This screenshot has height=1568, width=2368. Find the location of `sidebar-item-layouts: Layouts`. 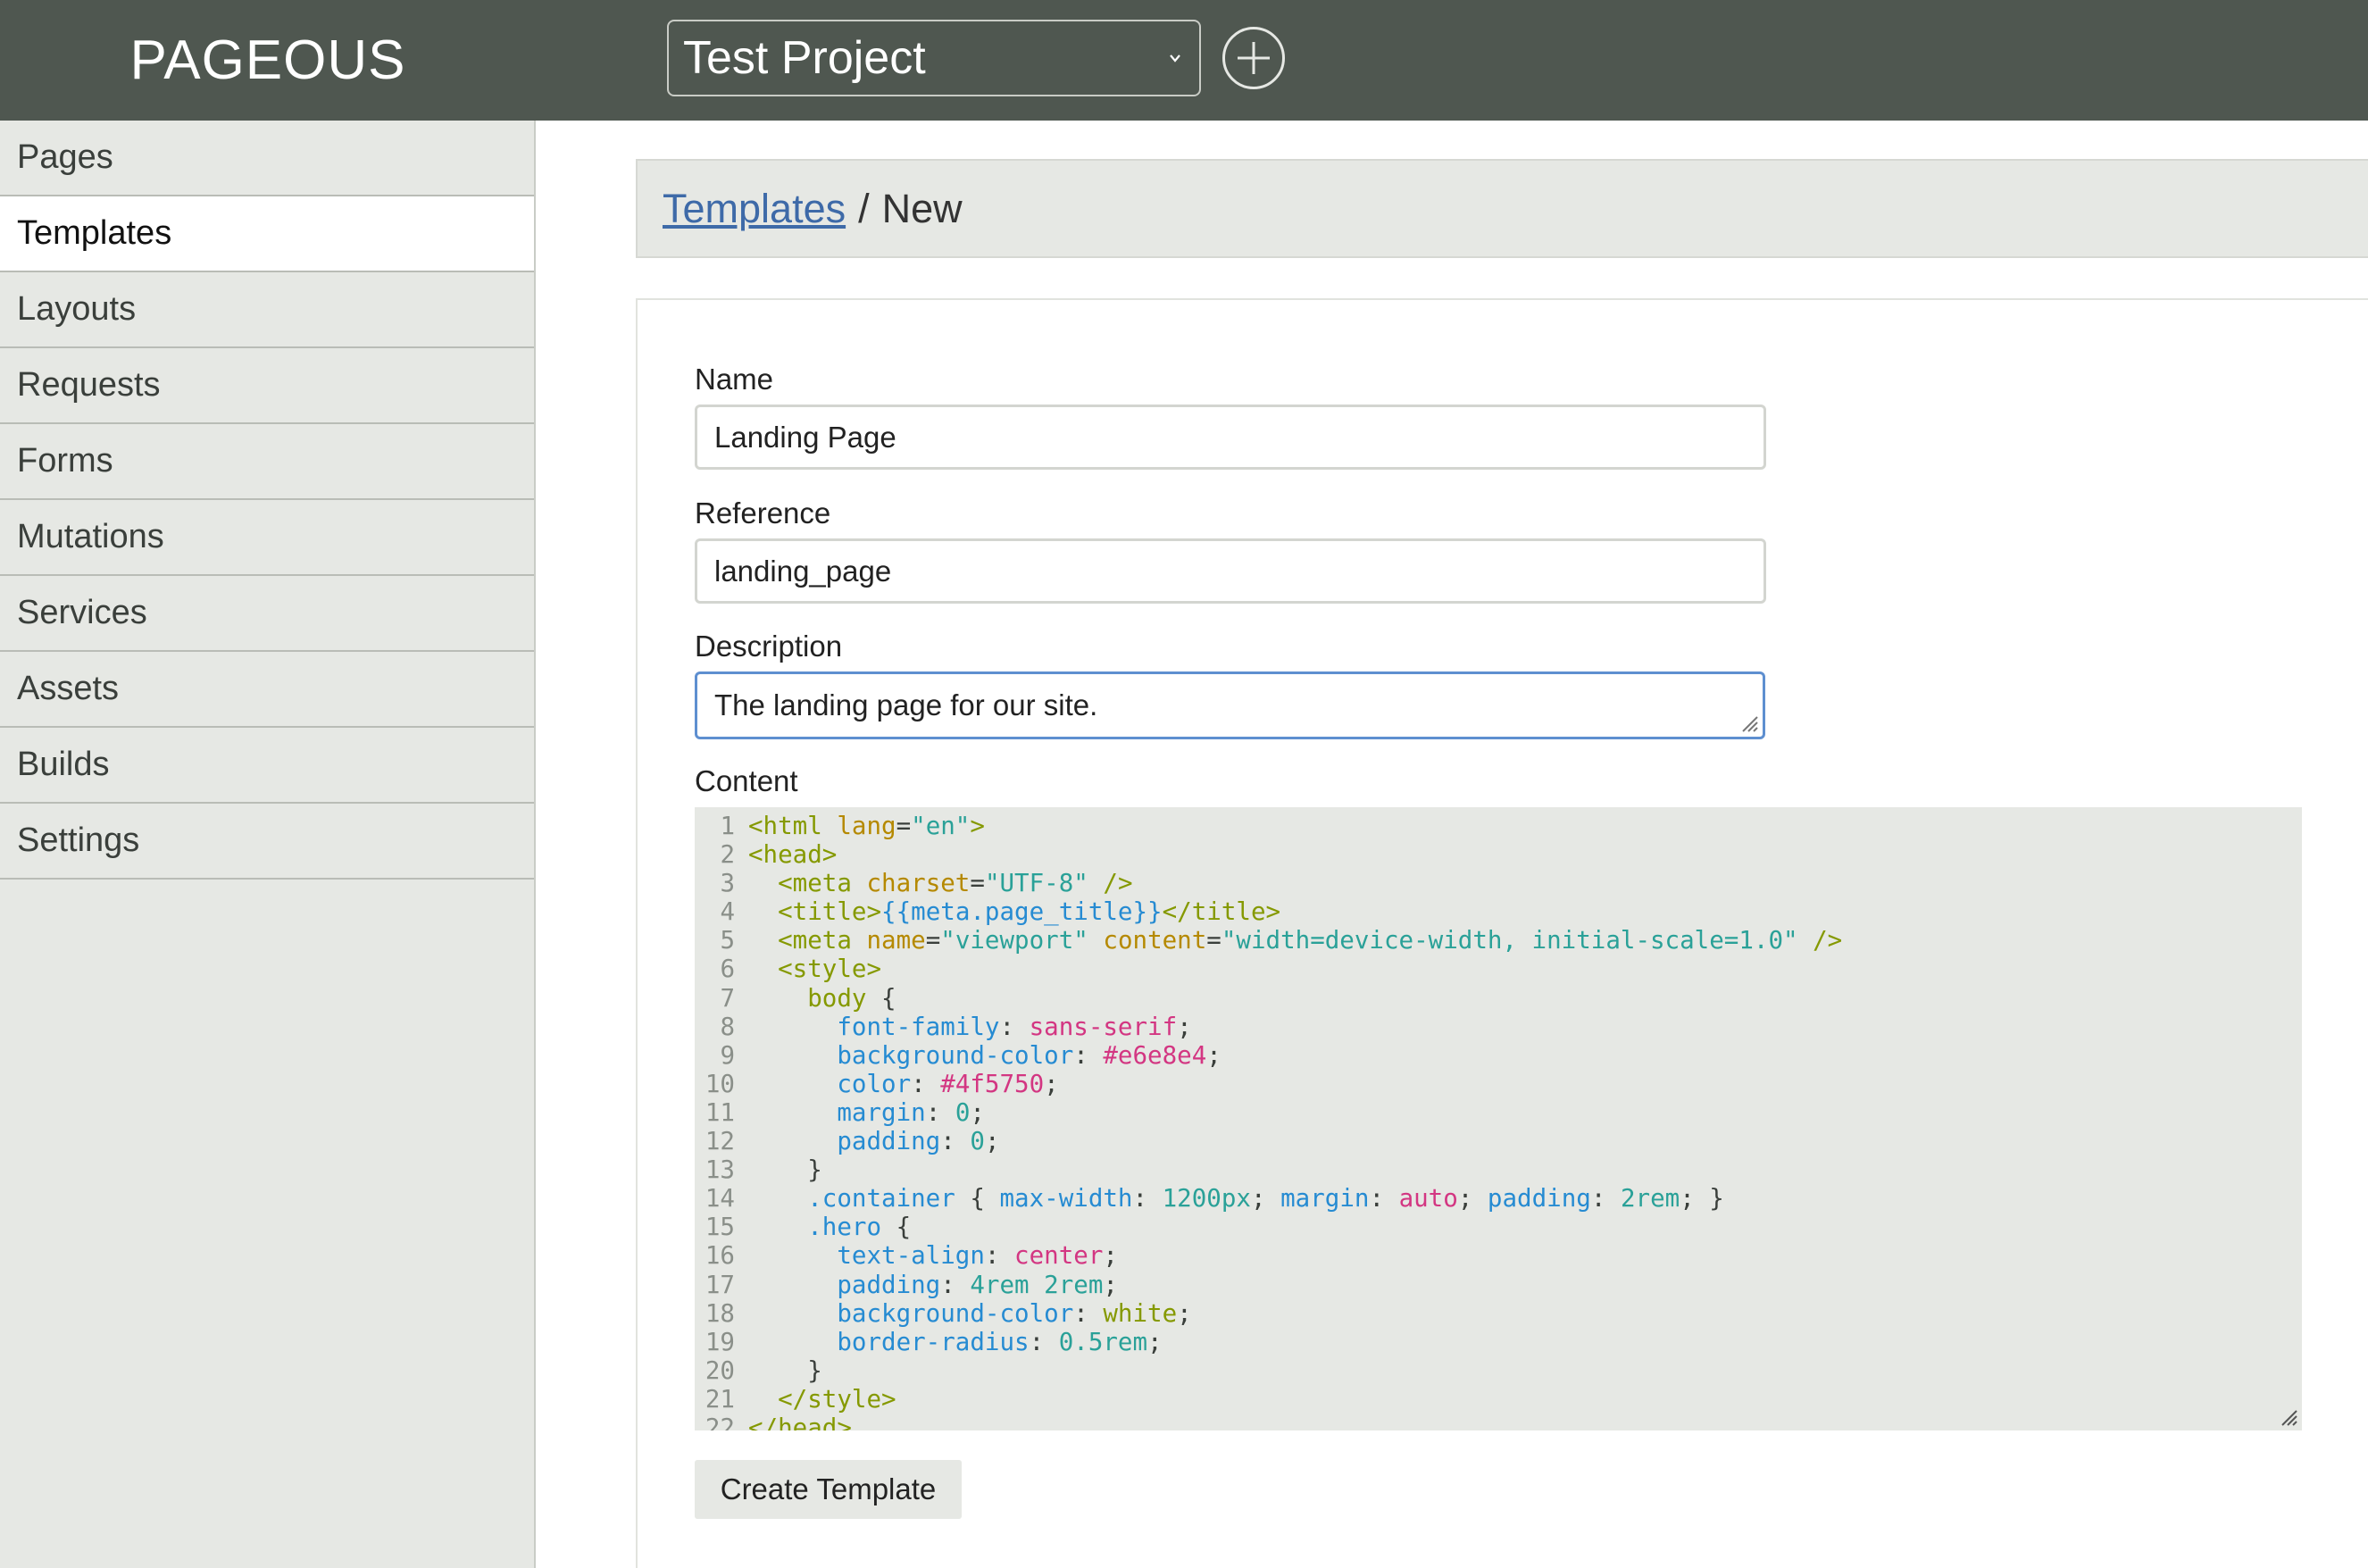

sidebar-item-layouts: Layouts is located at coordinates (267, 310).